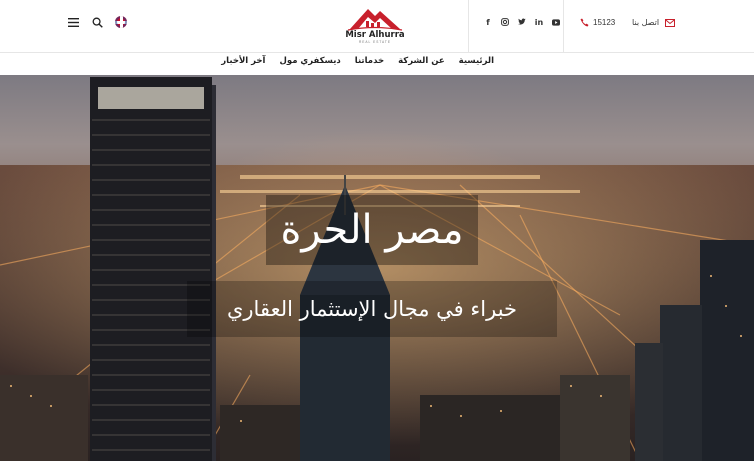 The height and width of the screenshot is (461, 754). Describe the element at coordinates (604, 22) in the screenshot. I see `phone-number-text: 15123` at that location.